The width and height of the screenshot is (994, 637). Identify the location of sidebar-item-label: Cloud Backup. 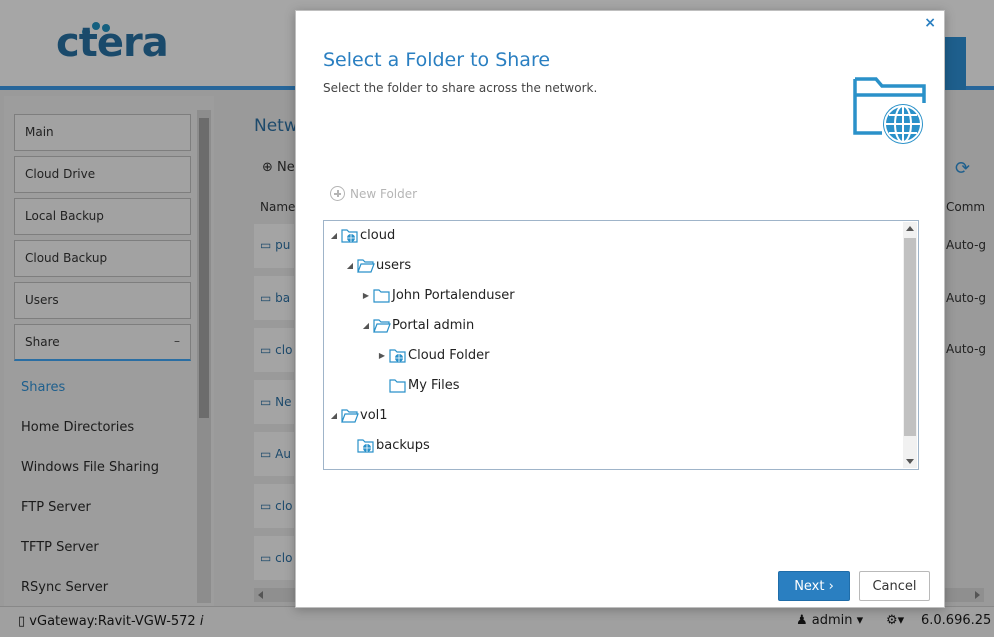
(66, 258).